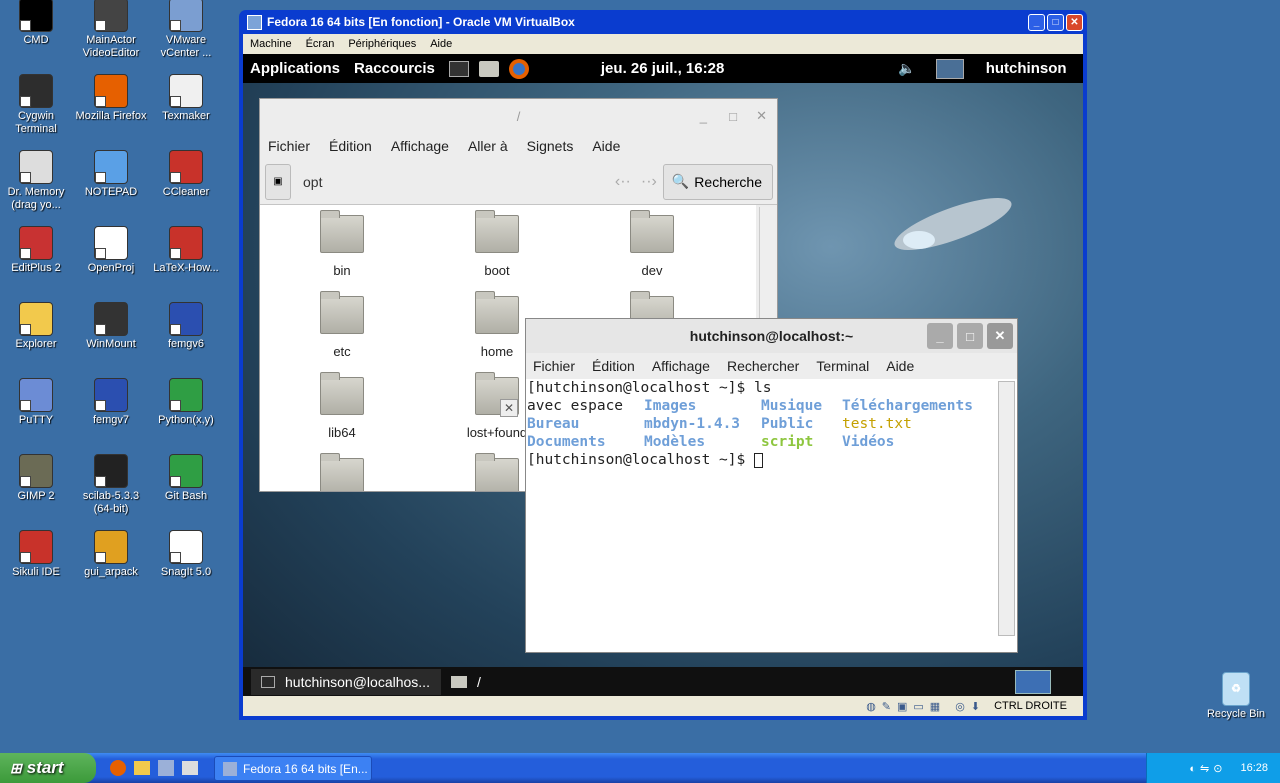 The image size is (1280, 783). I want to click on desktop-icon: Mozilla Firefox, so click(111, 98).